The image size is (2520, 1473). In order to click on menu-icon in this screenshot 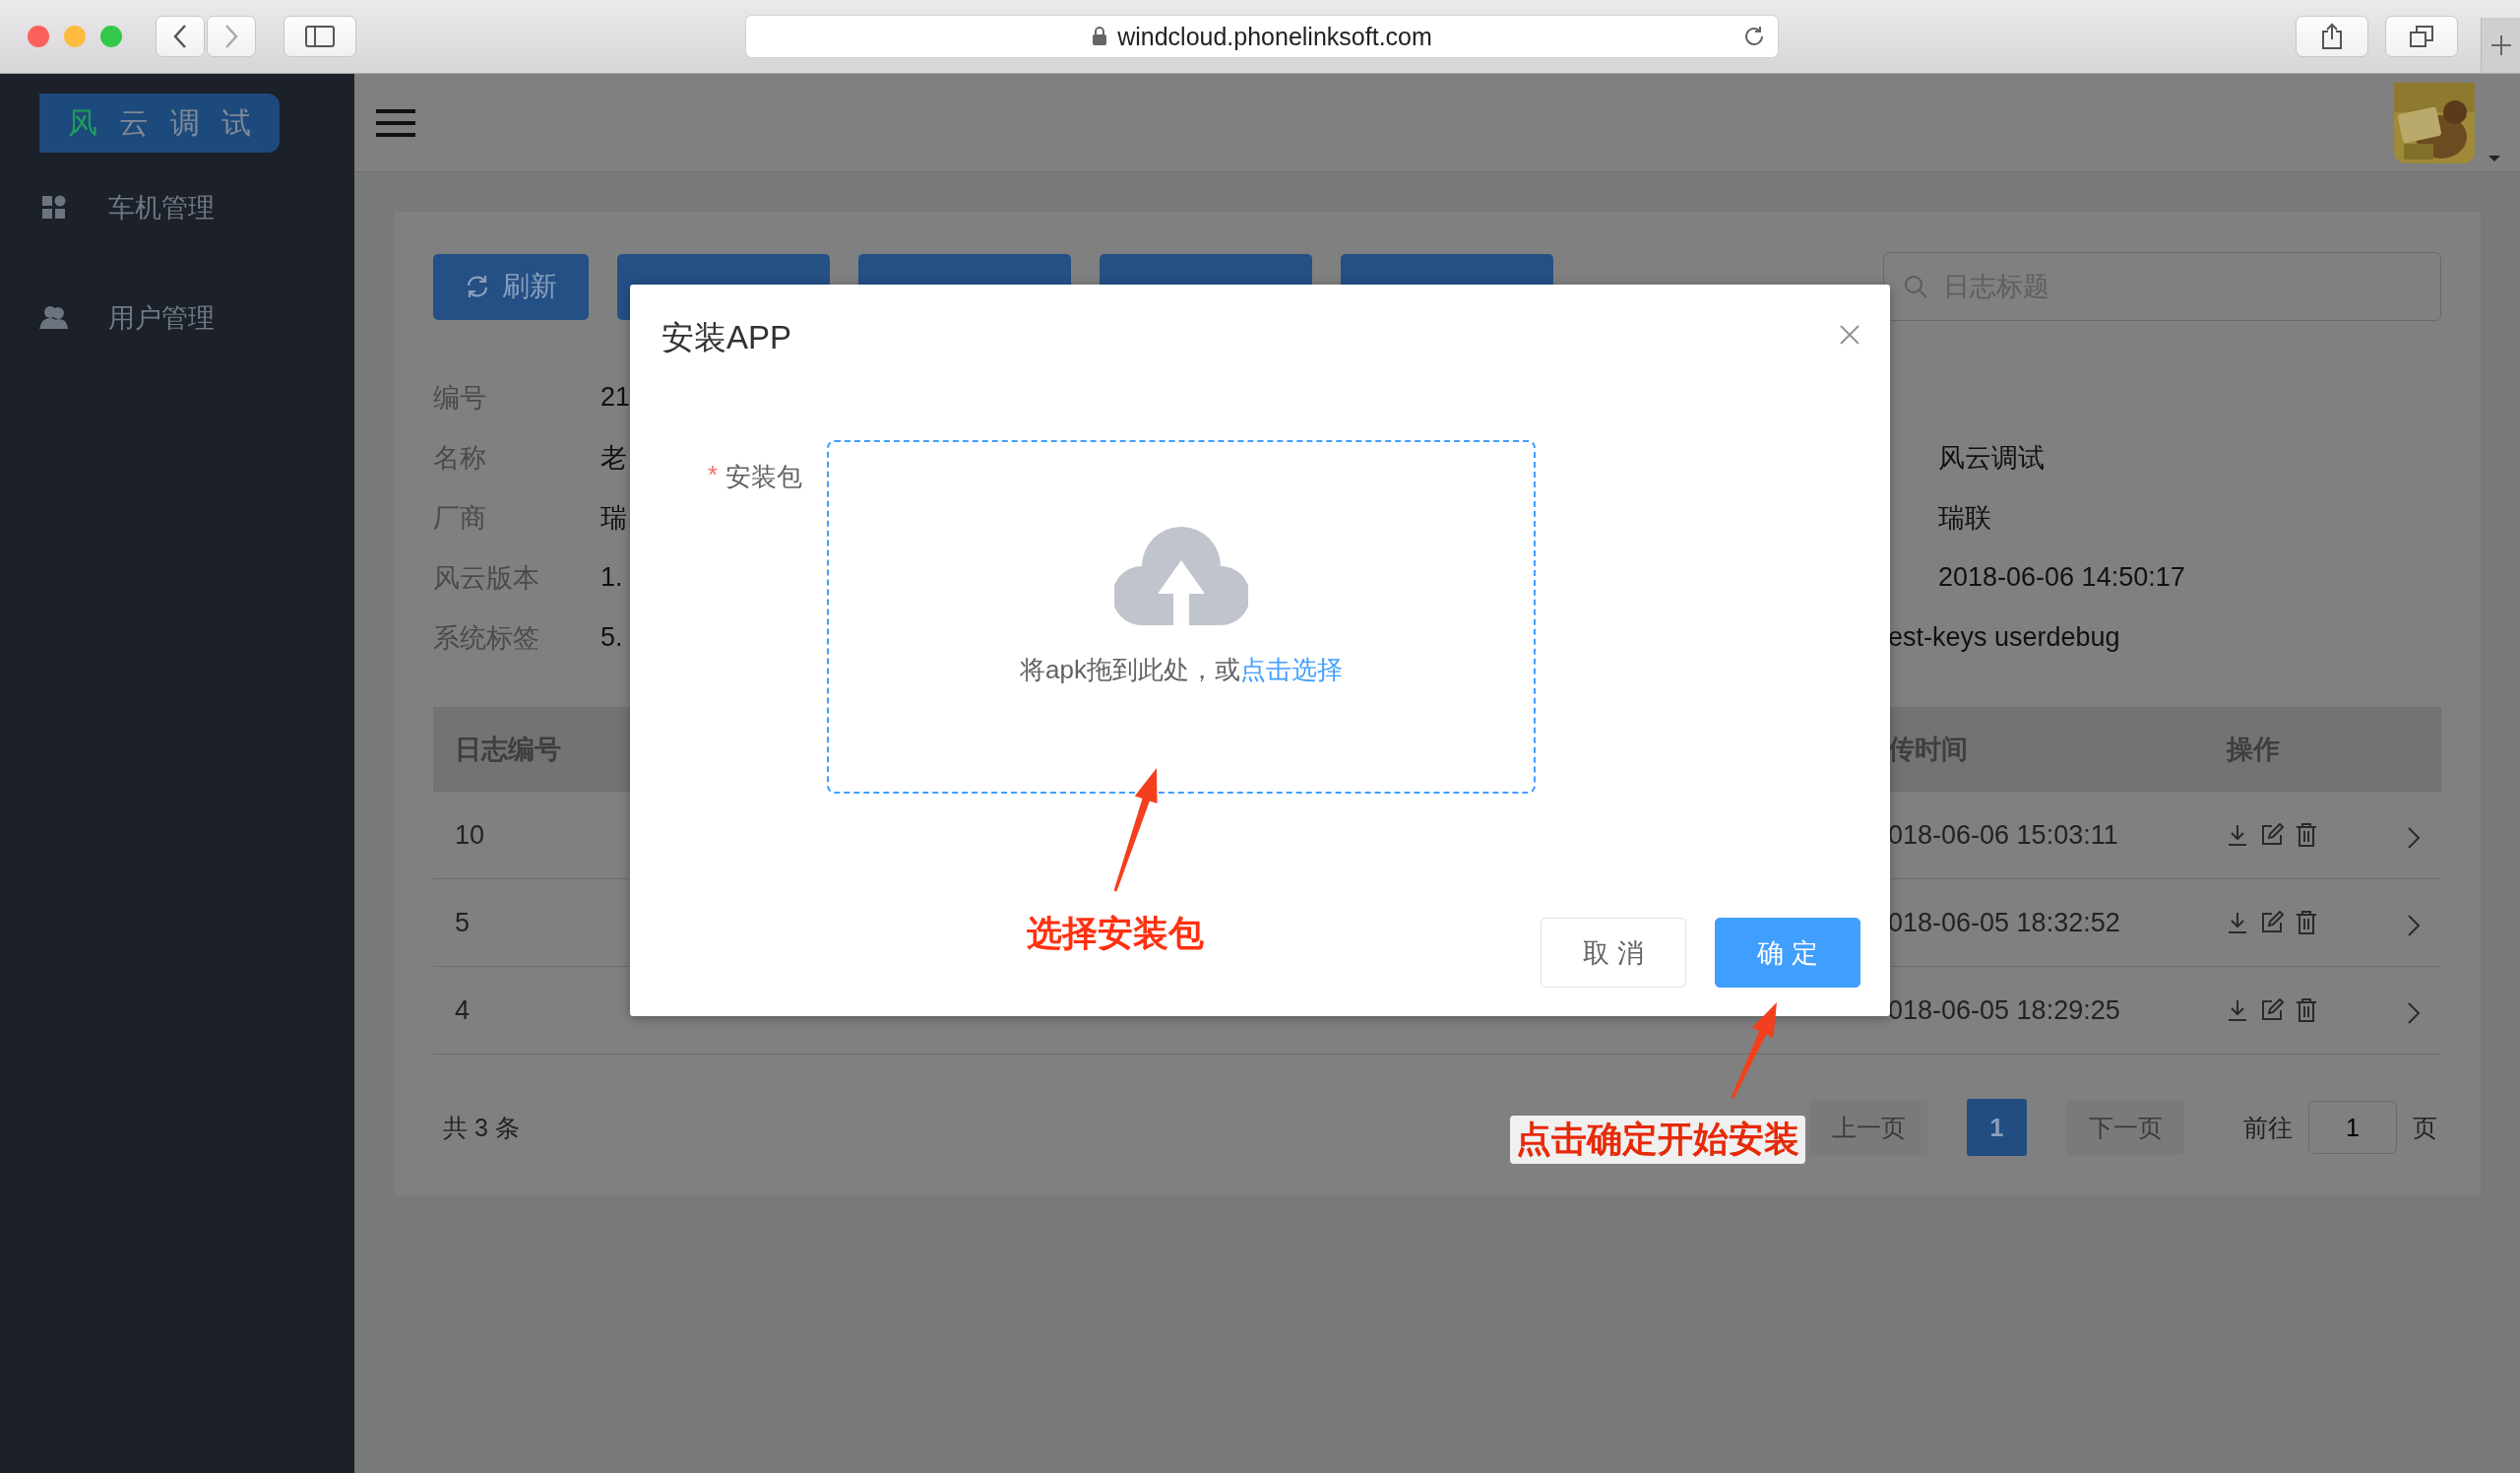, I will do `click(395, 122)`.